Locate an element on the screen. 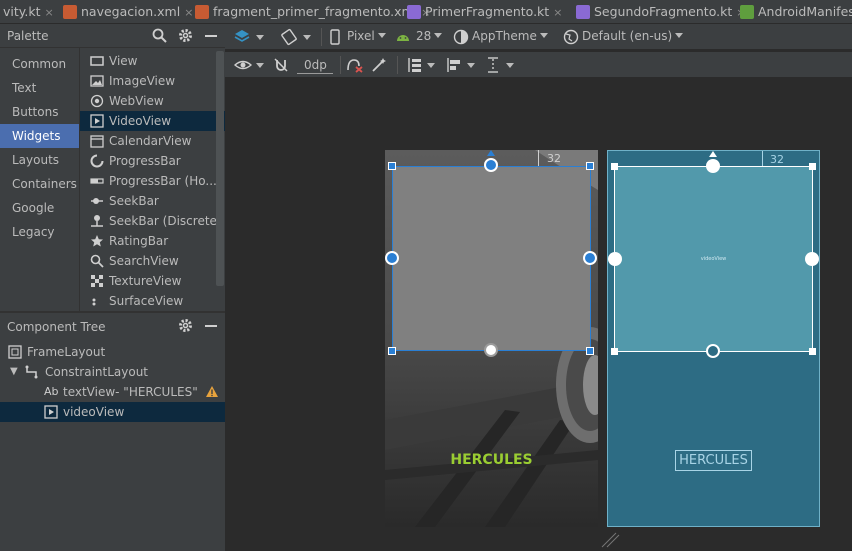 The width and height of the screenshot is (852, 551). widget-ratingbar: RatingBar is located at coordinates (152, 241).